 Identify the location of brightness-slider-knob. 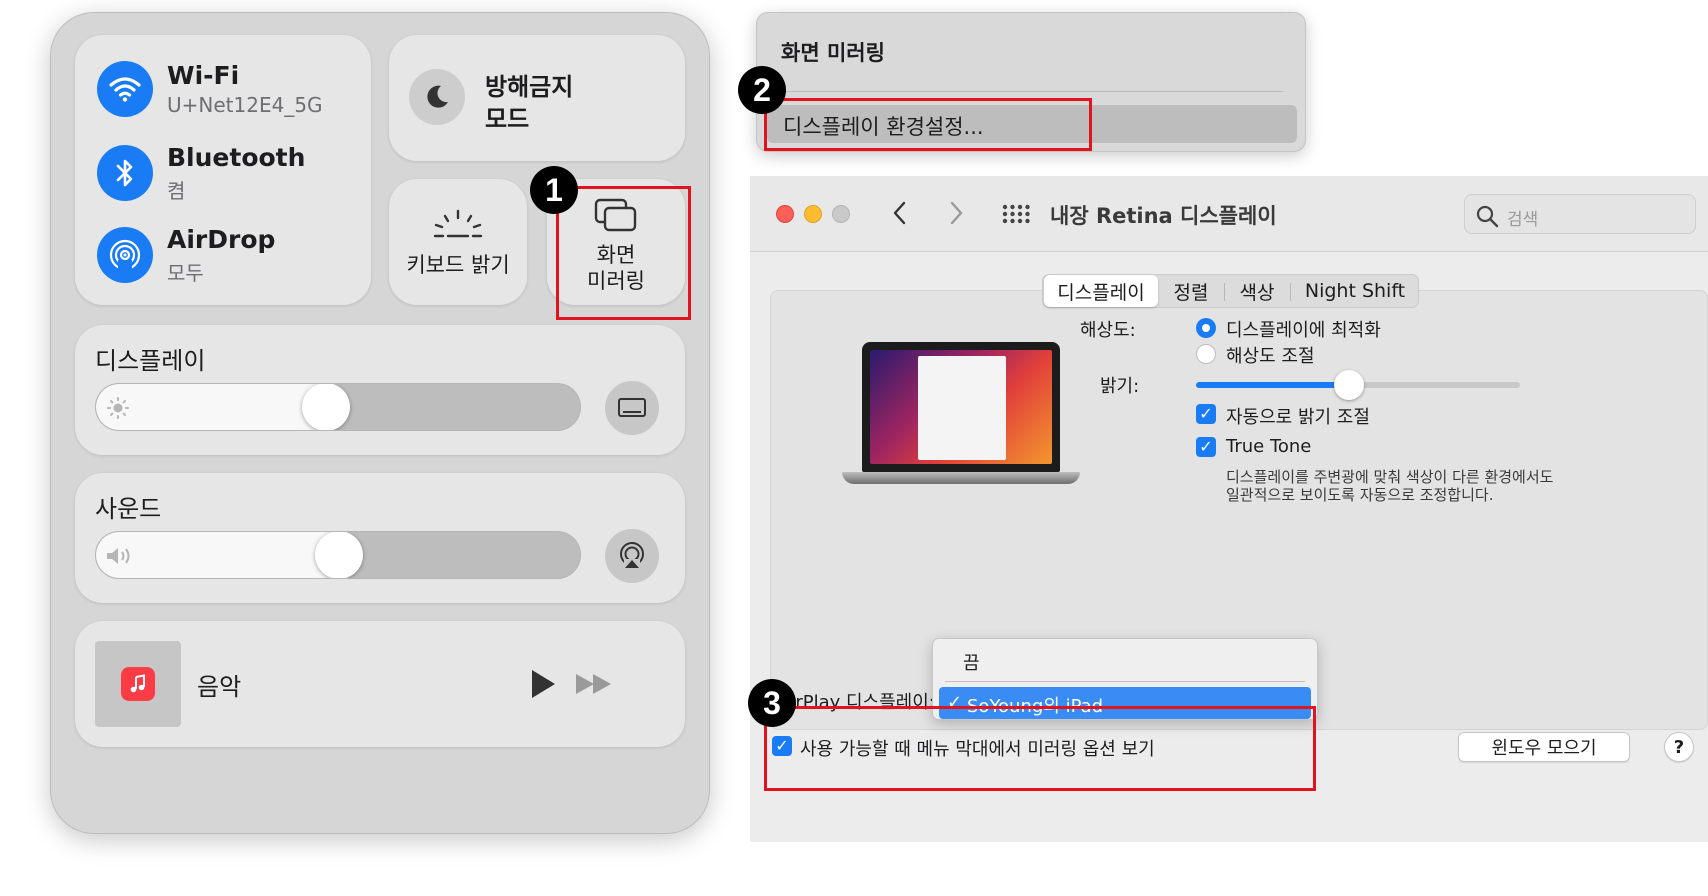
(1349, 385).